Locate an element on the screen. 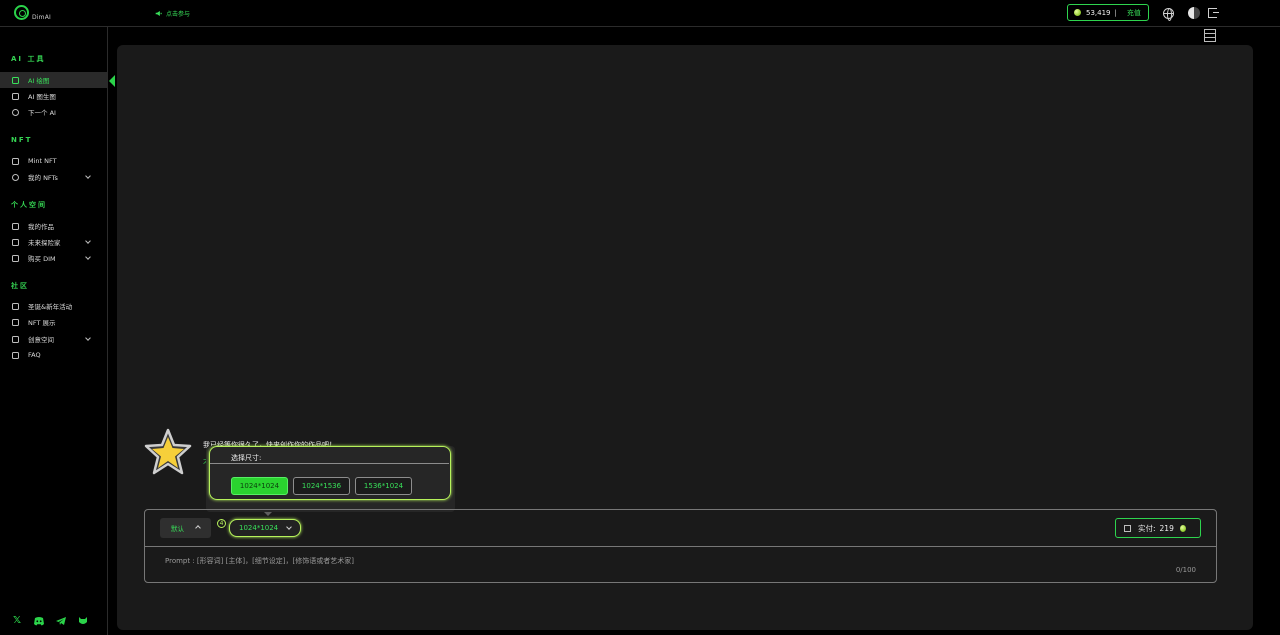  social-links: 𝕏 is located at coordinates (50, 621).